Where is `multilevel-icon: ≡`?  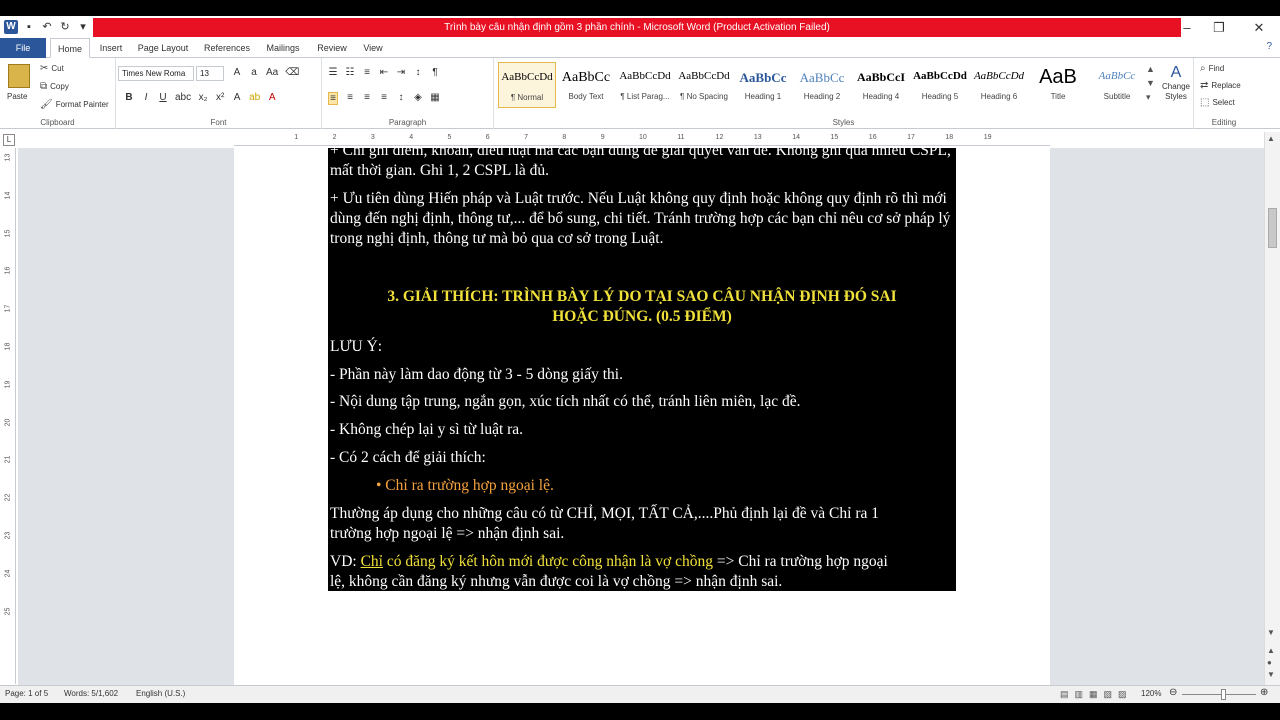 multilevel-icon: ≡ is located at coordinates (367, 72).